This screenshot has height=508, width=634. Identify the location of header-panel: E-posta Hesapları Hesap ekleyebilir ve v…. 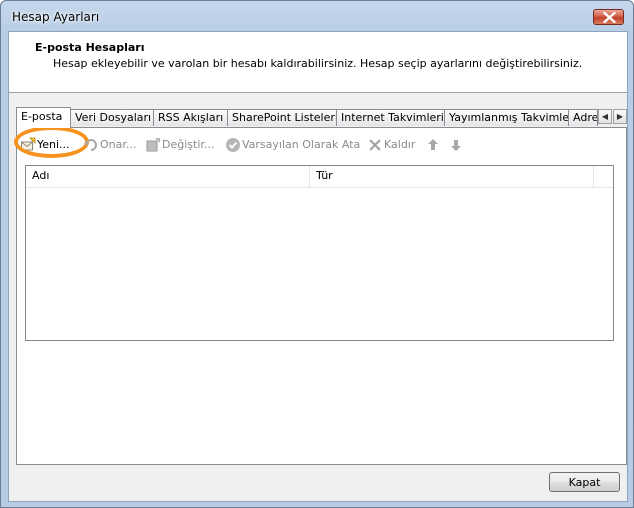
(318, 62).